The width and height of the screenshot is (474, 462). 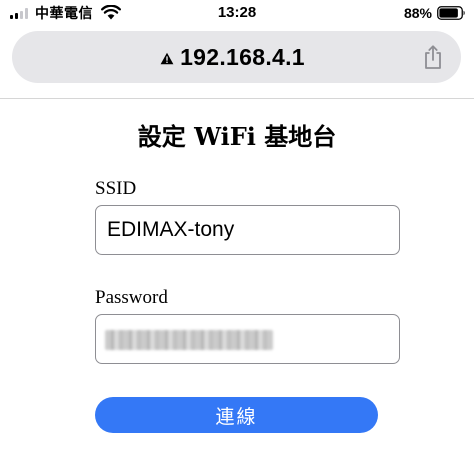 What do you see at coordinates (417, 13) in the screenshot?
I see `battery-percentage: 88%` at bounding box center [417, 13].